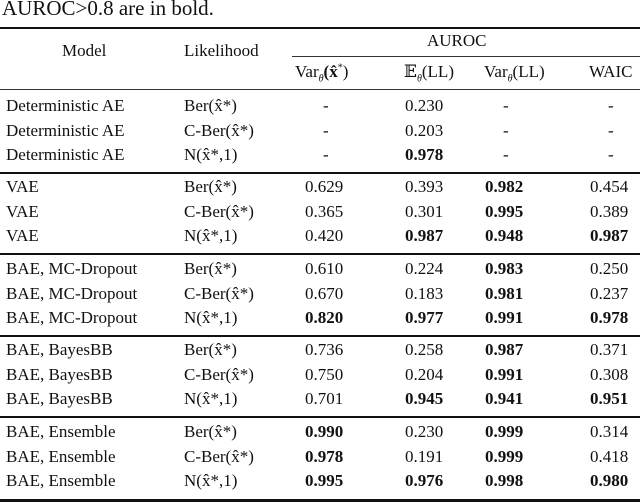 Image resolution: width=640 pixels, height=503 pixels. Describe the element at coordinates (324, 431) in the screenshot. I see `cell-auroc-value: 0.990` at that location.